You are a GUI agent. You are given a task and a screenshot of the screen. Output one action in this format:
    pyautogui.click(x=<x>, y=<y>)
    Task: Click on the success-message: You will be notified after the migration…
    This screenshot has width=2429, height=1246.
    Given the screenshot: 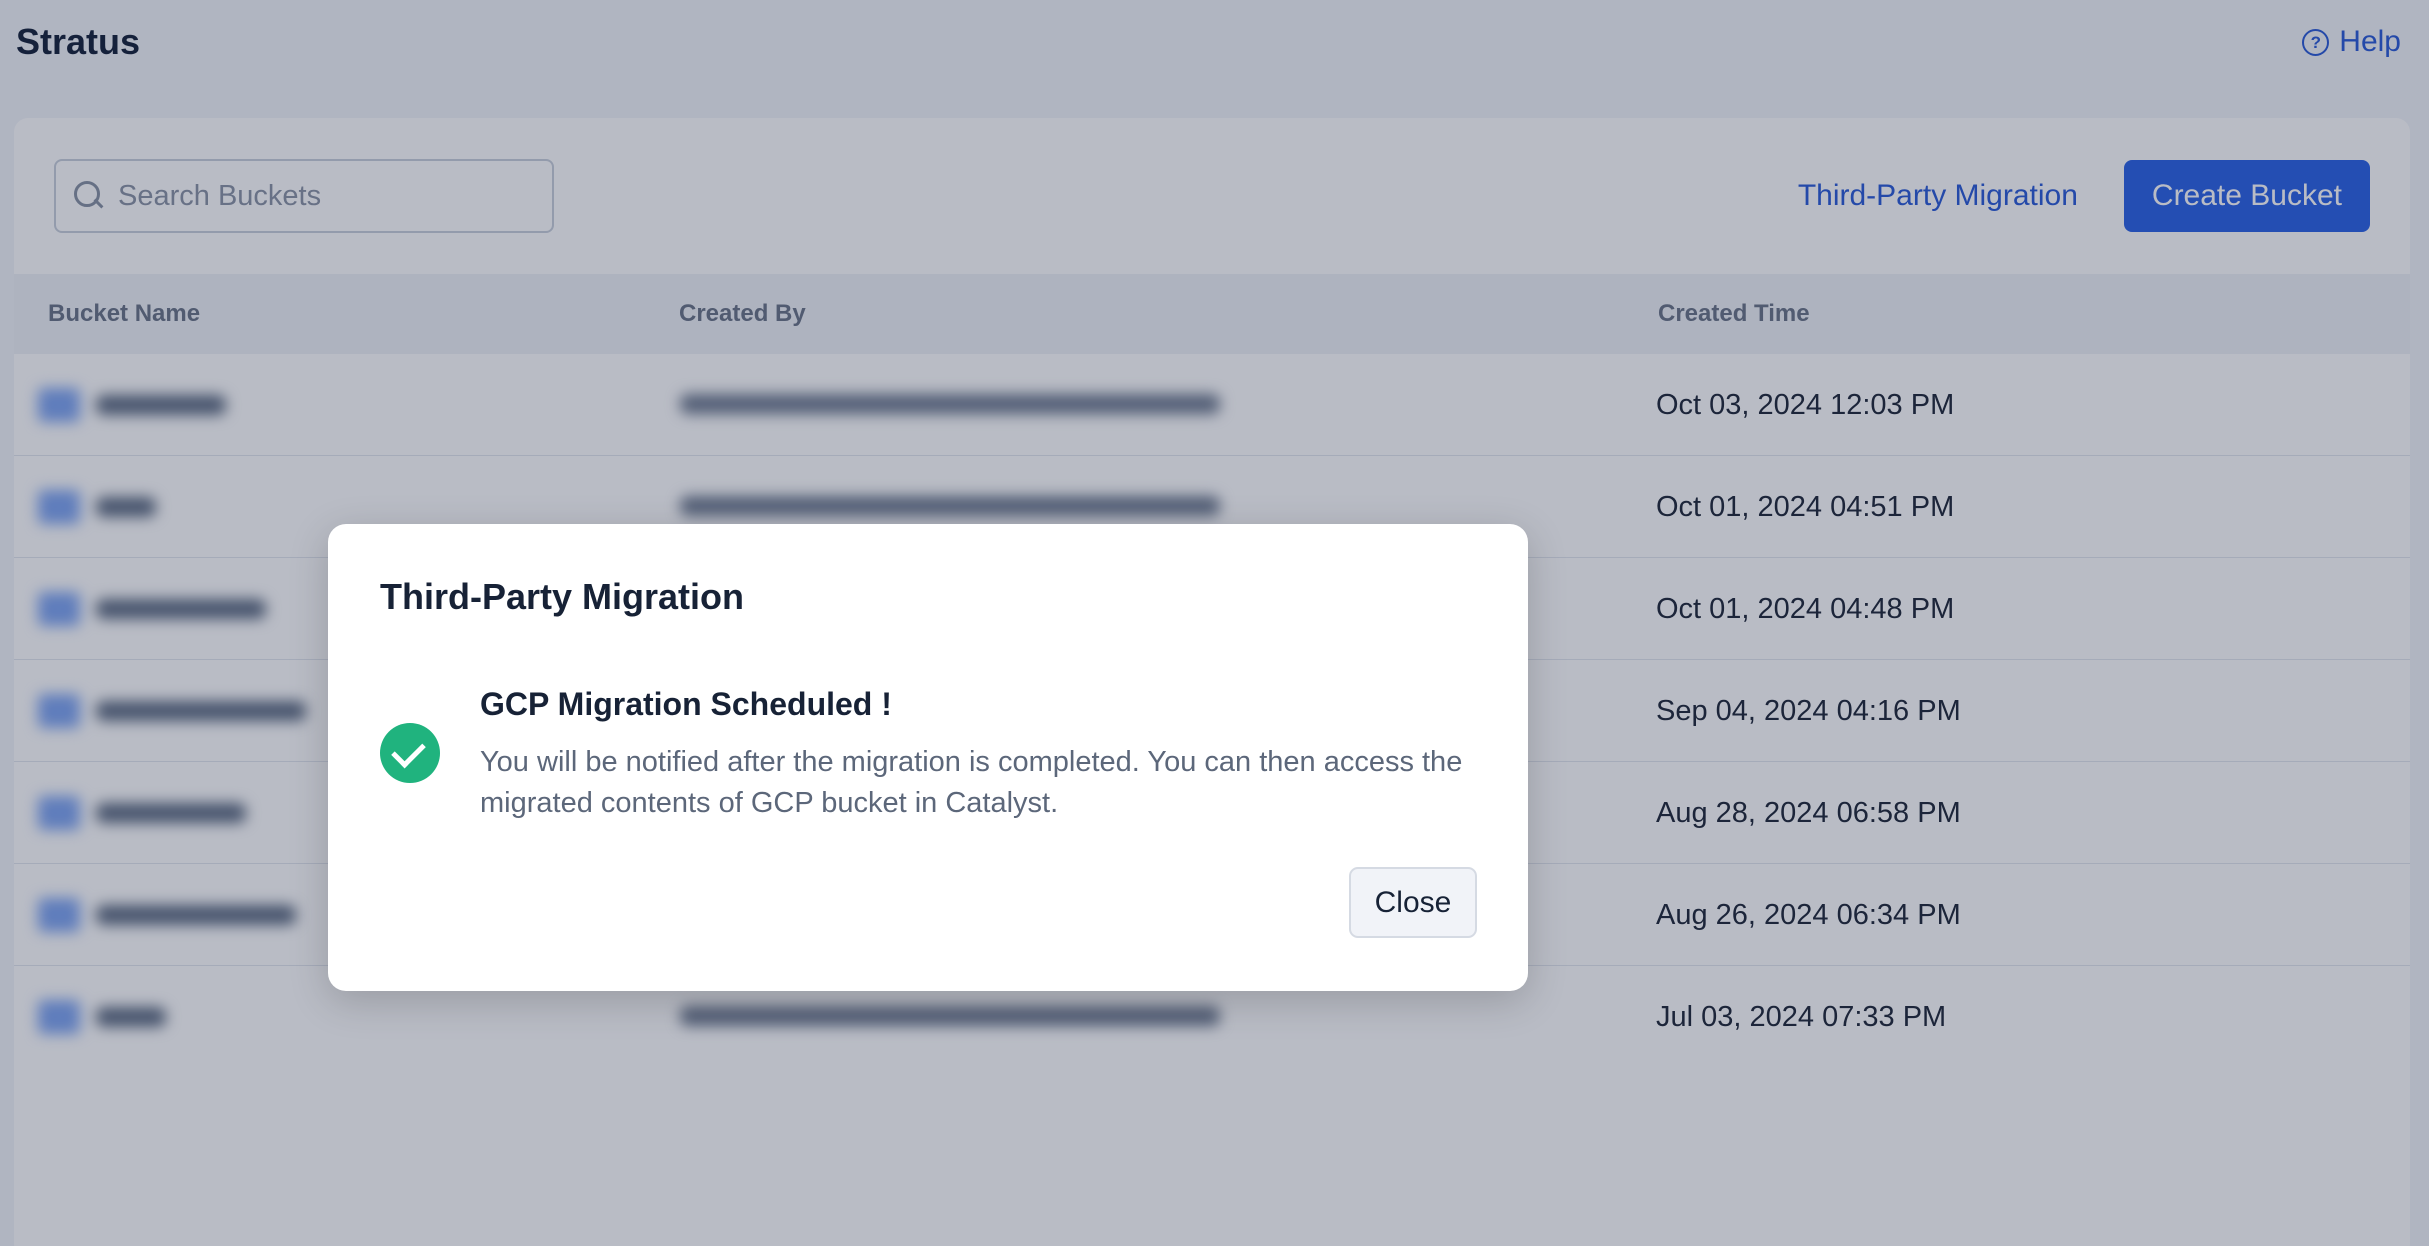 What is the action you would take?
    pyautogui.click(x=971, y=782)
    